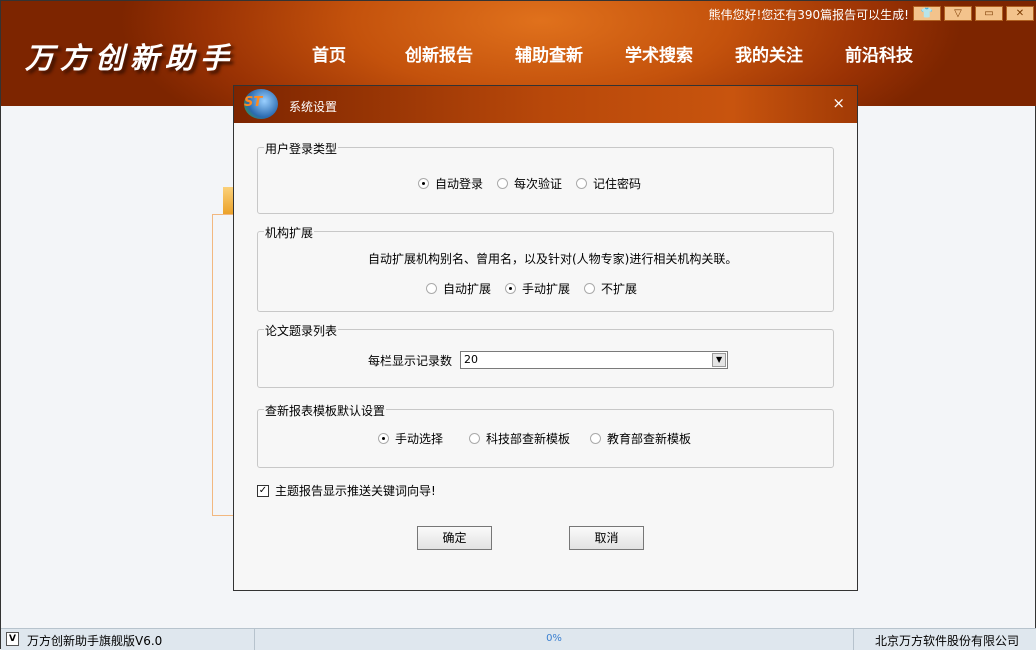 Image resolution: width=1036 pixels, height=650 pixels. What do you see at coordinates (546, 289) in the screenshot?
I see `radio-label: 手动扩展` at bounding box center [546, 289].